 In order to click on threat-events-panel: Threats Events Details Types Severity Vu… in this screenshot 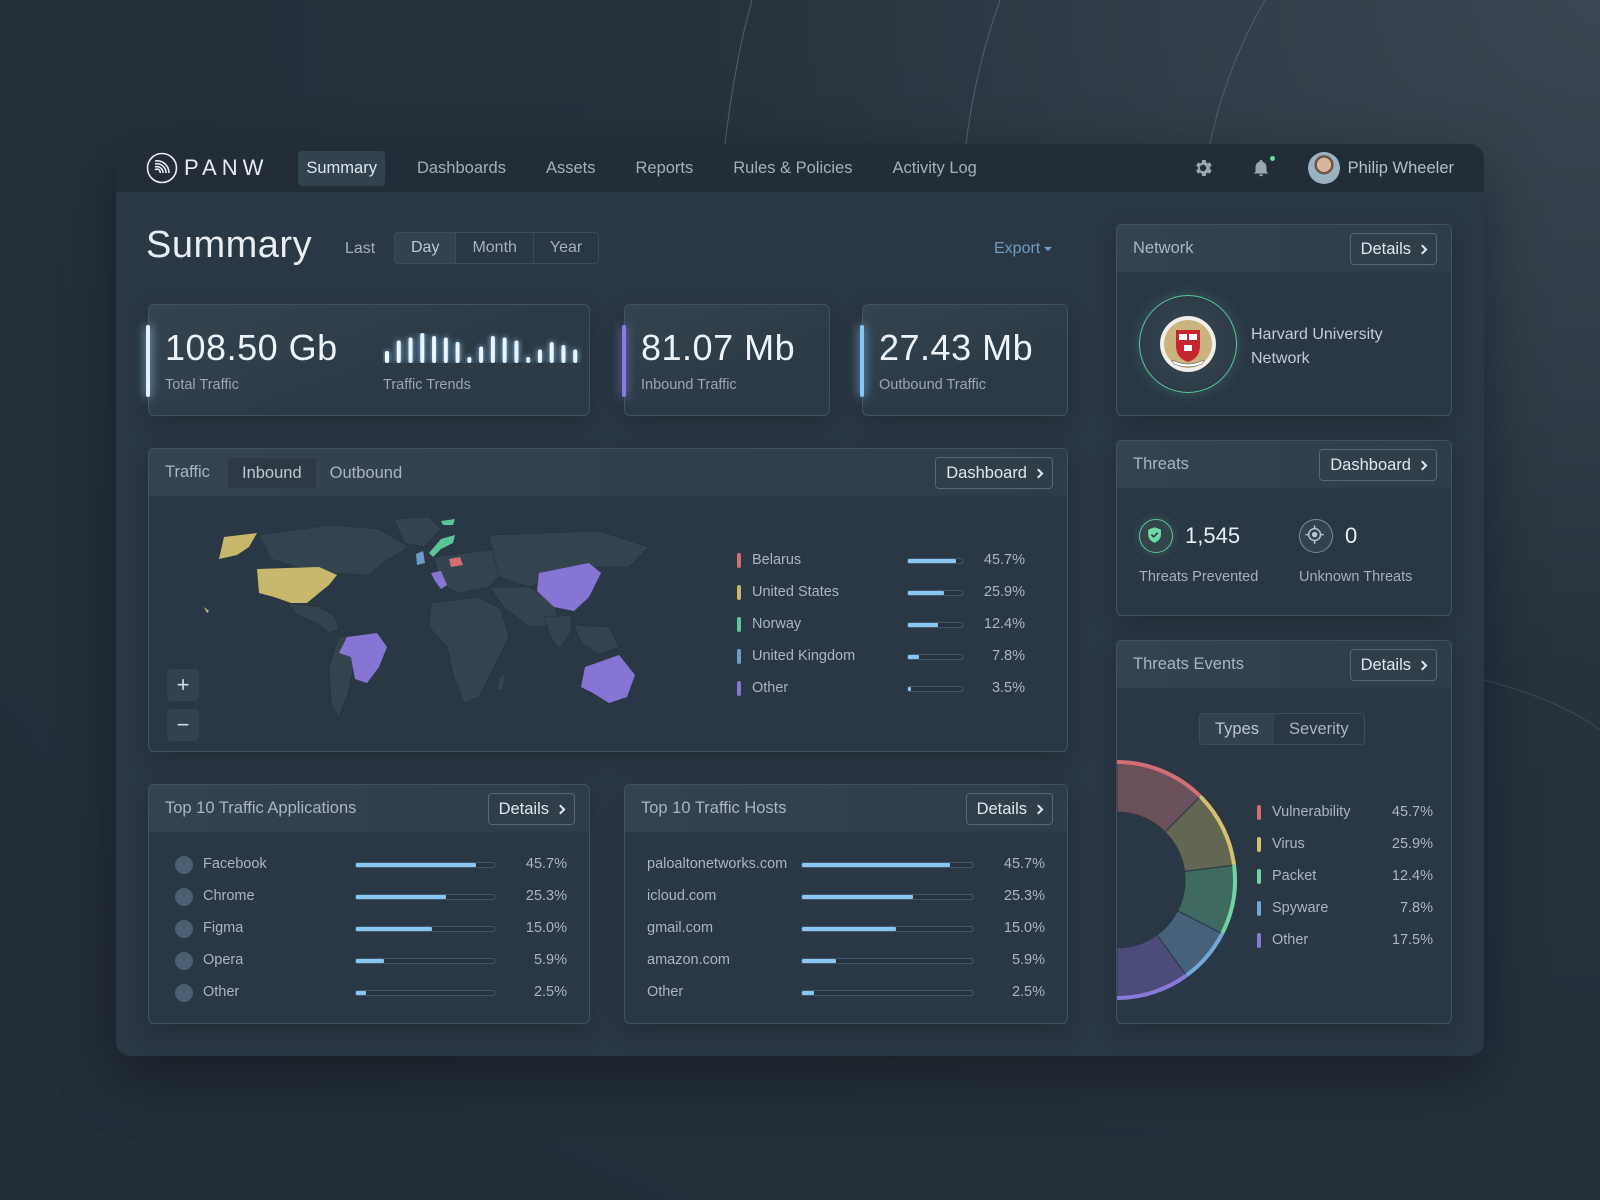, I will do `click(1284, 832)`.